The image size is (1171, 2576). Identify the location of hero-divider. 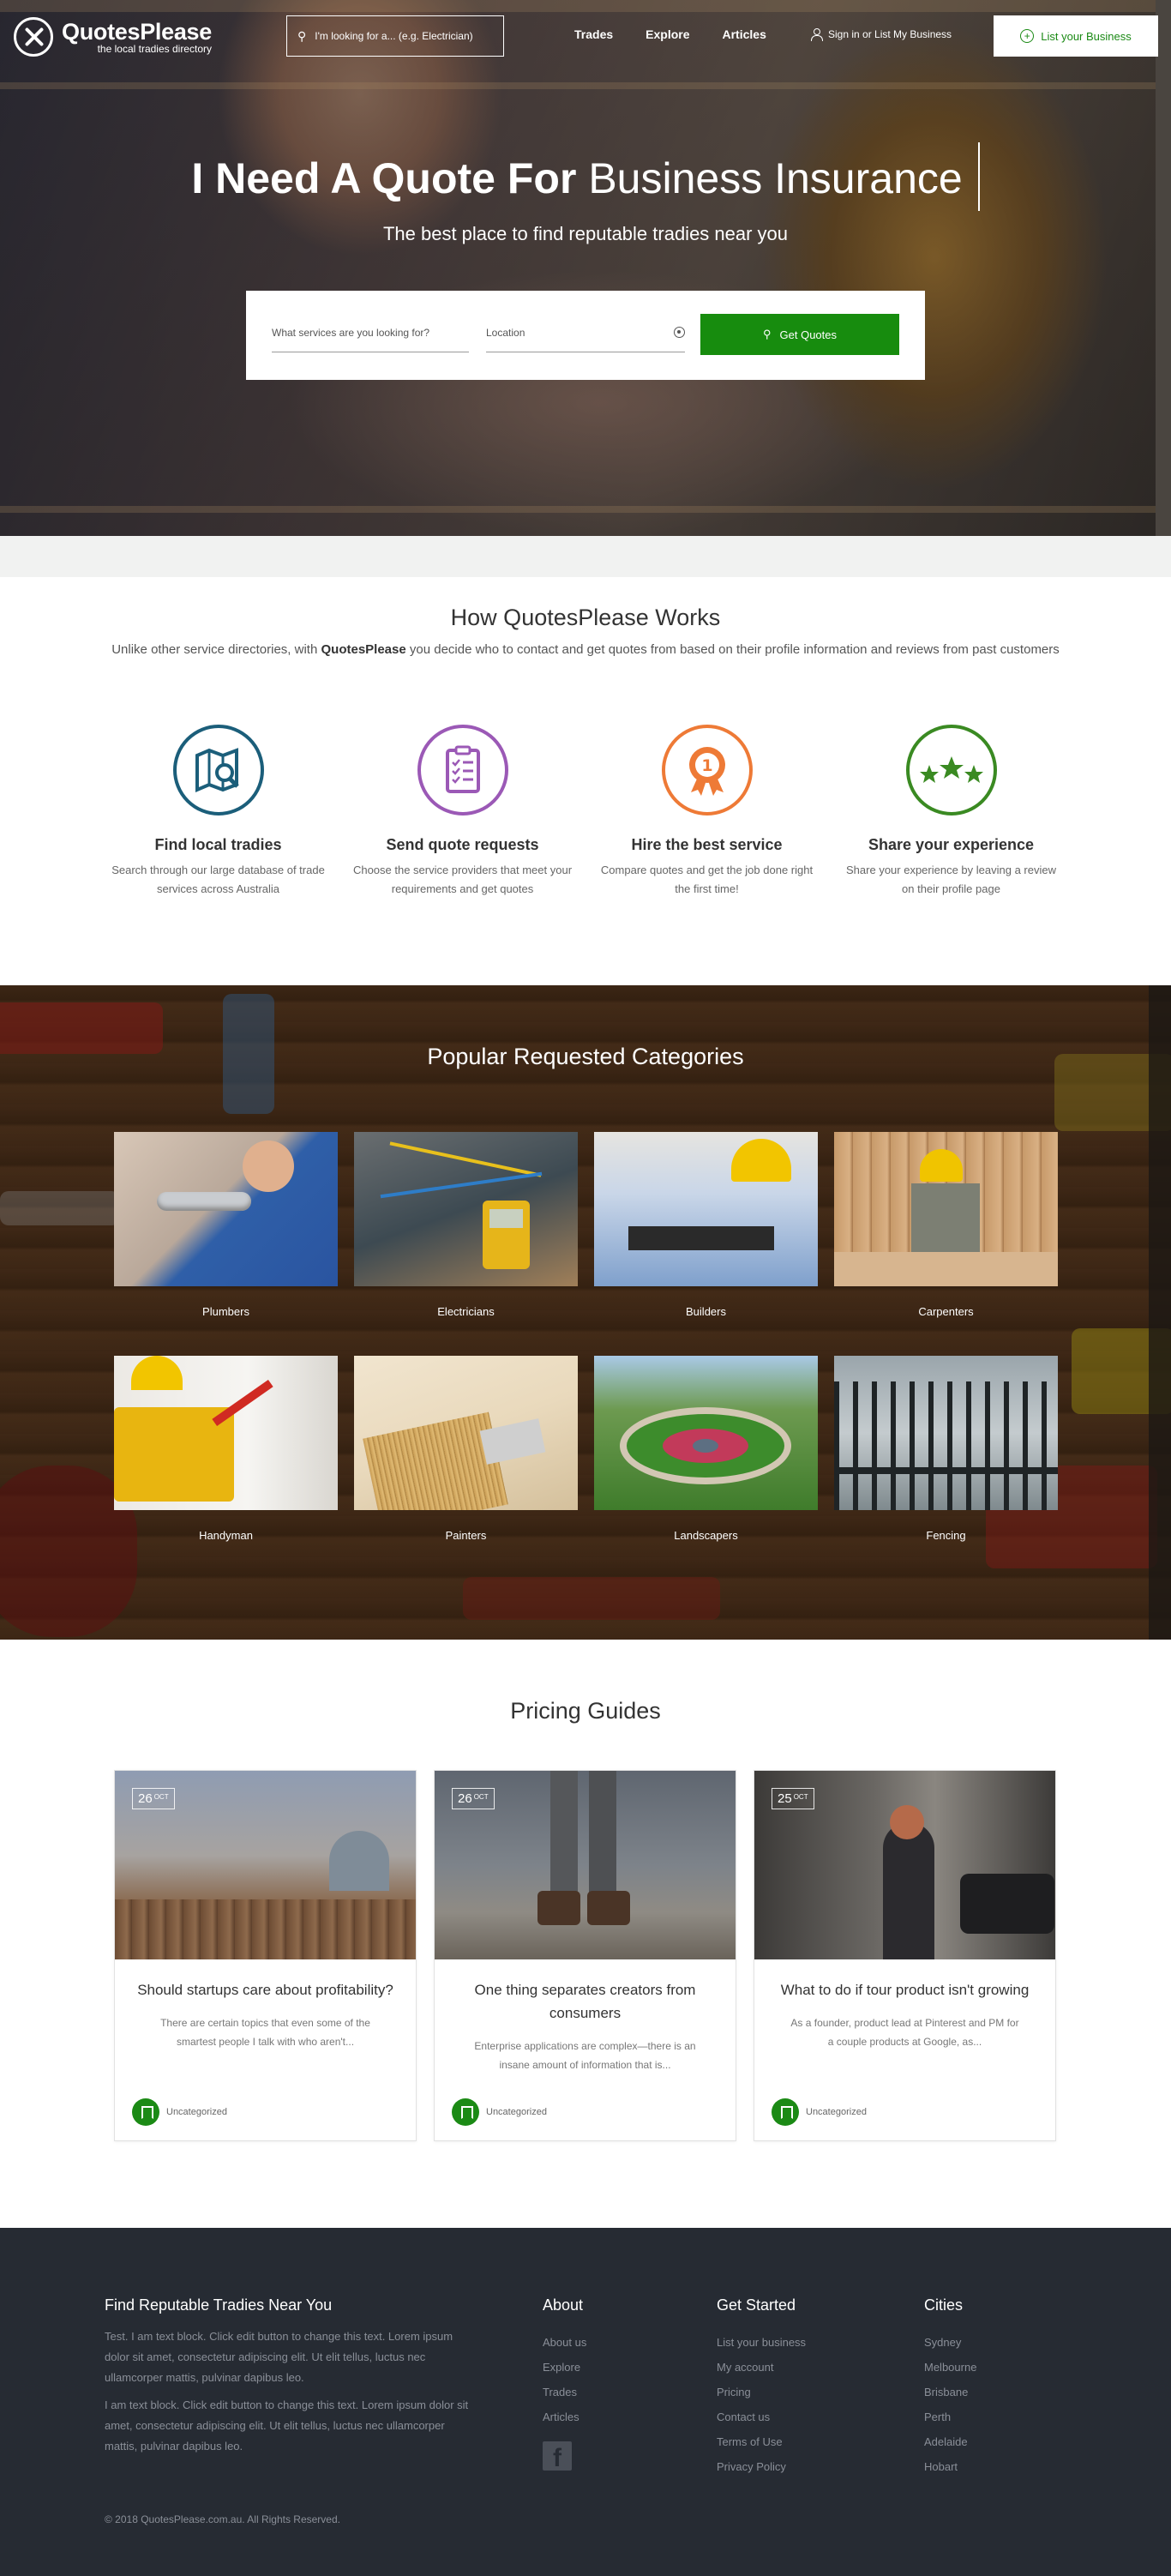
(585, 556).